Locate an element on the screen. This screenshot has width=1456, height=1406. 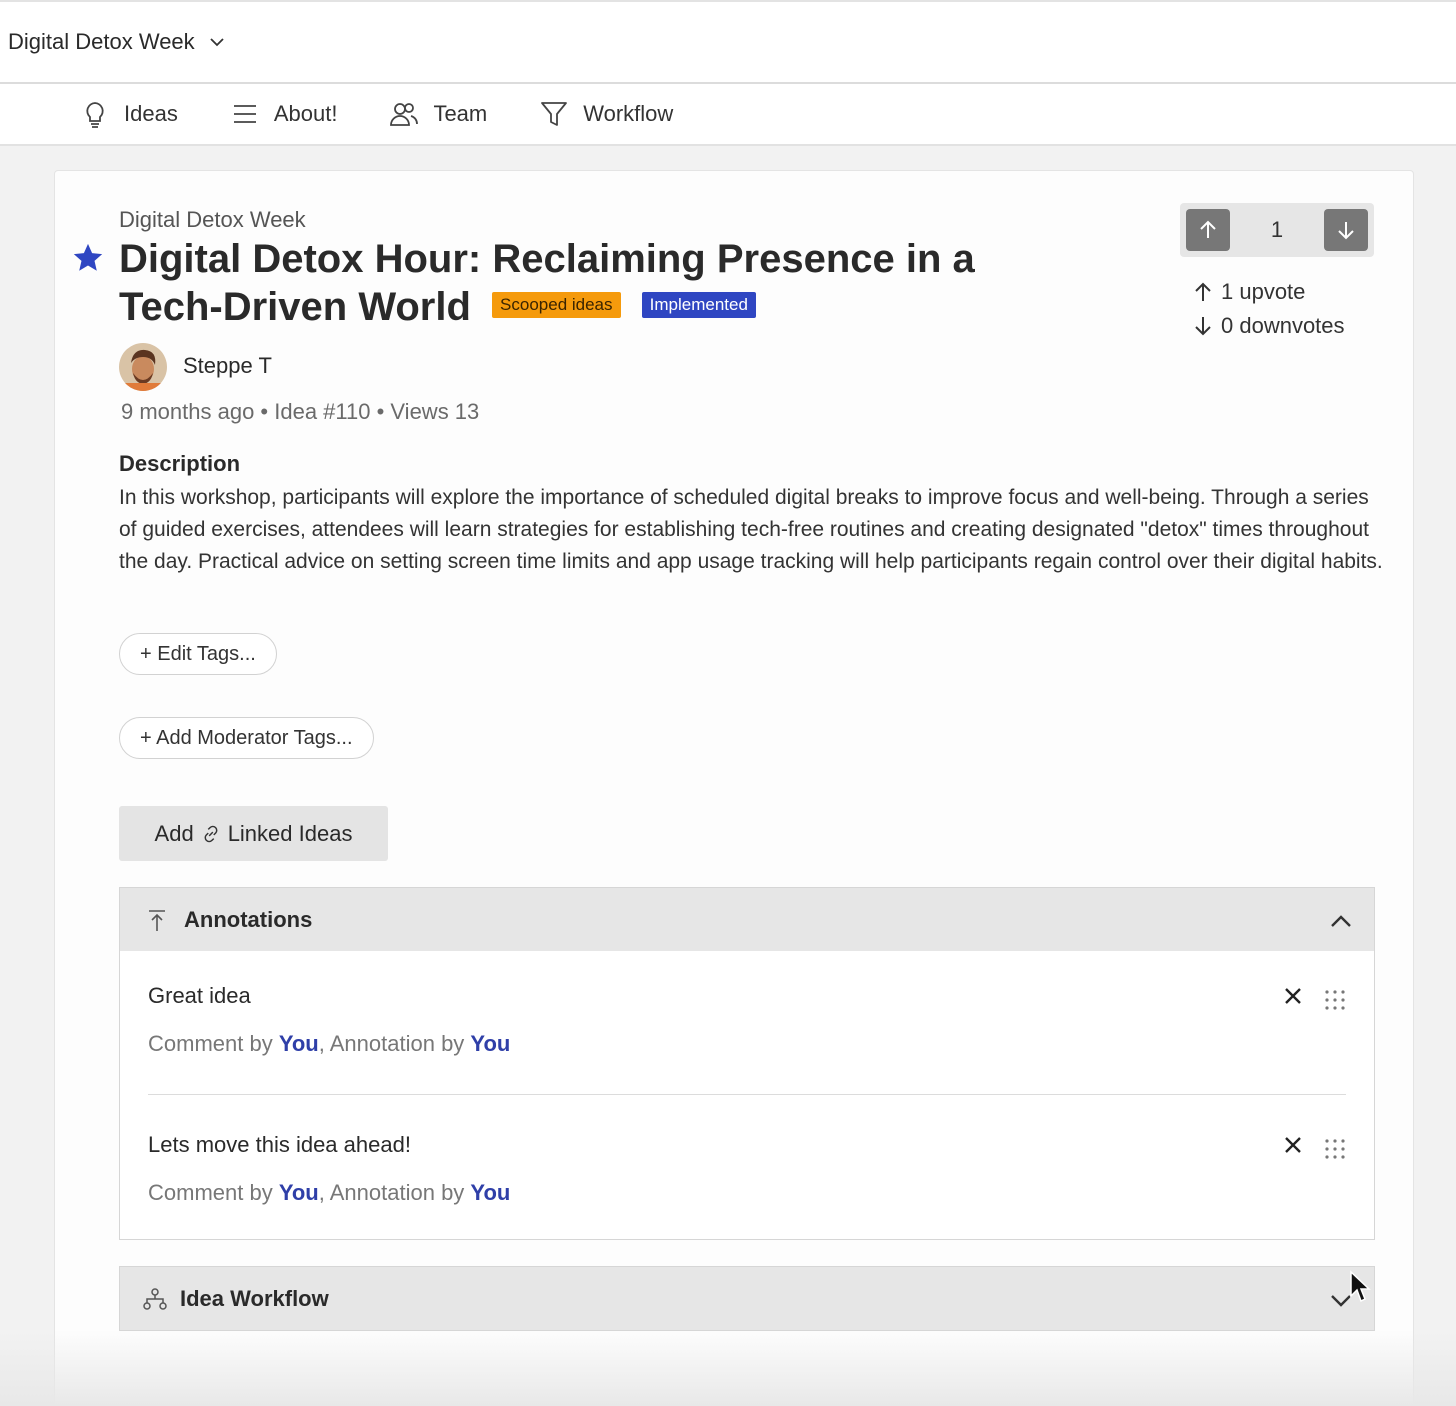
annotations-panel-header: Annotations is located at coordinates (747, 919).